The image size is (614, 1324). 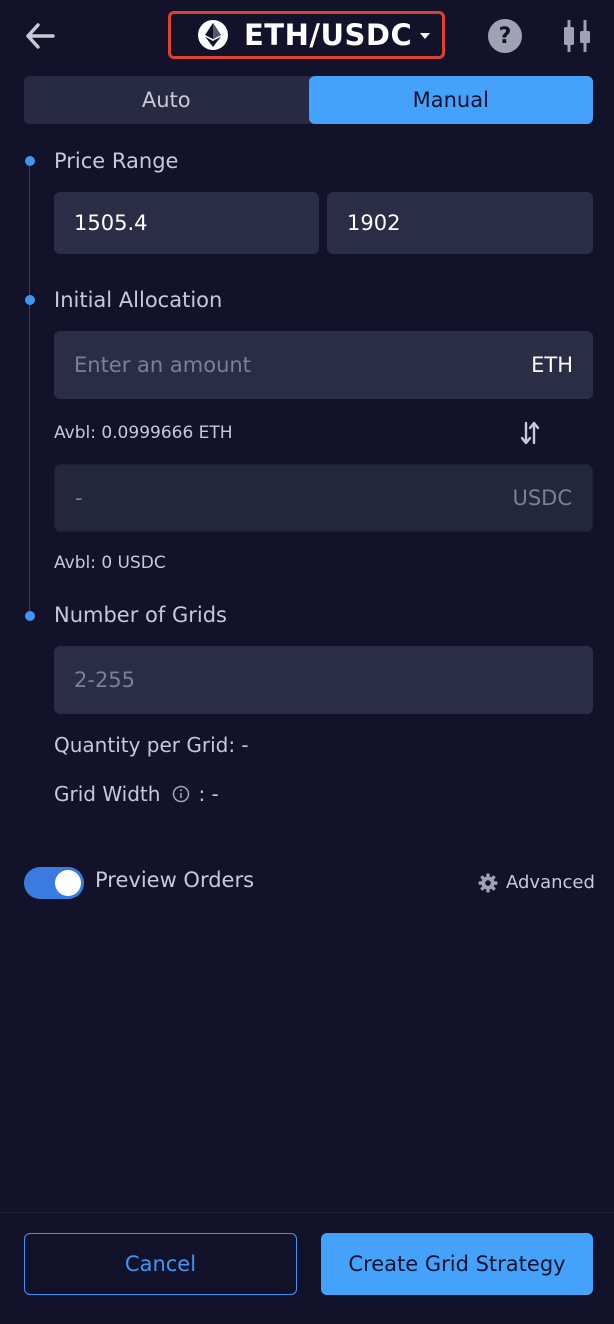 I want to click on advanced-label: Advanced, so click(x=550, y=882).